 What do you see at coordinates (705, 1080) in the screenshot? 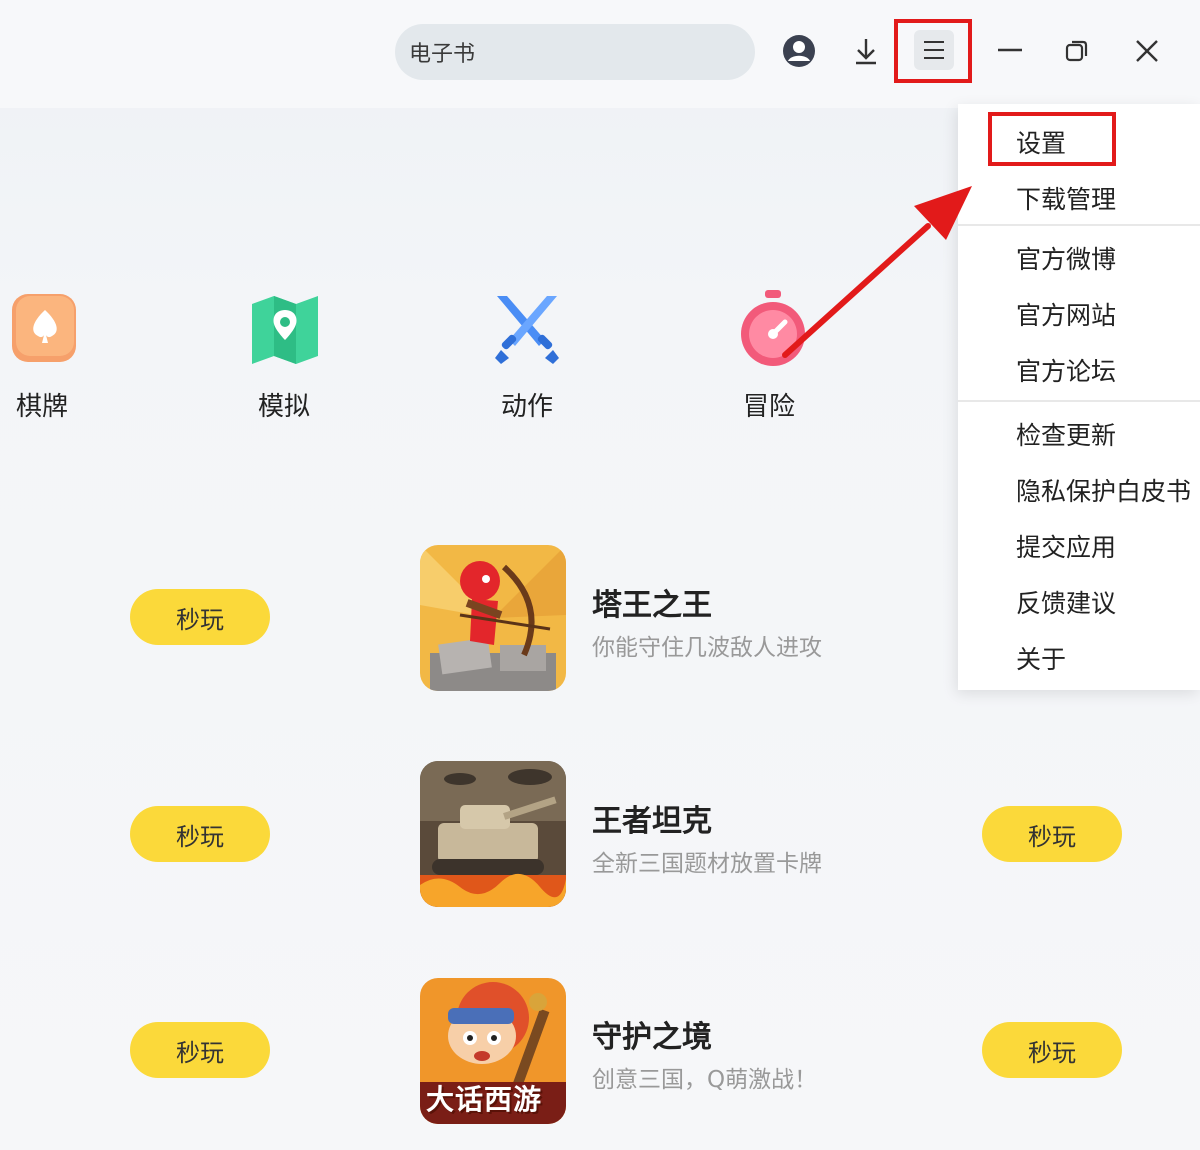
I see `game-description: 创意三国，Q萌激战！` at bounding box center [705, 1080].